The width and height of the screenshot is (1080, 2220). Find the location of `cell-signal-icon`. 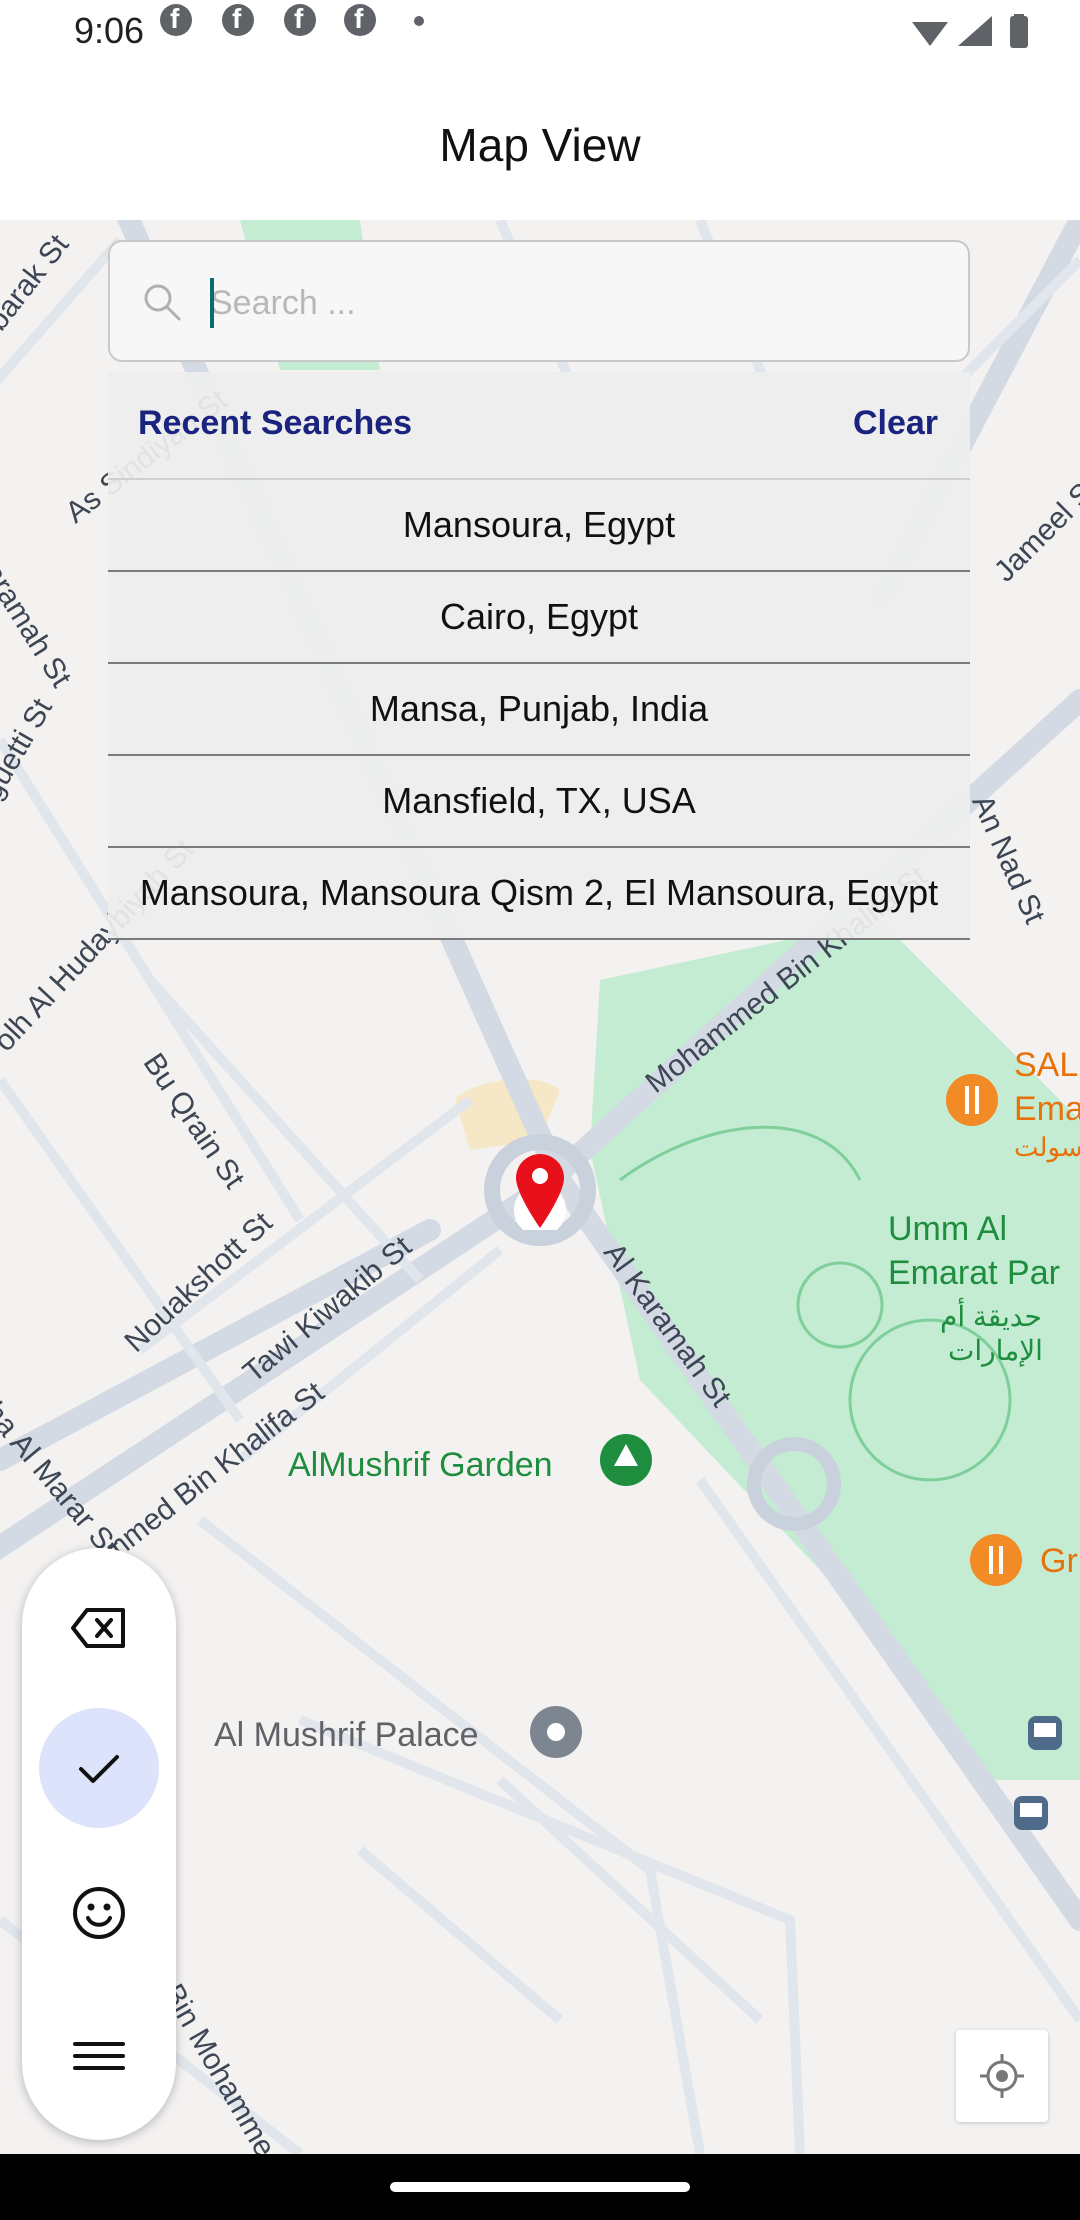

cell-signal-icon is located at coordinates (975, 31).